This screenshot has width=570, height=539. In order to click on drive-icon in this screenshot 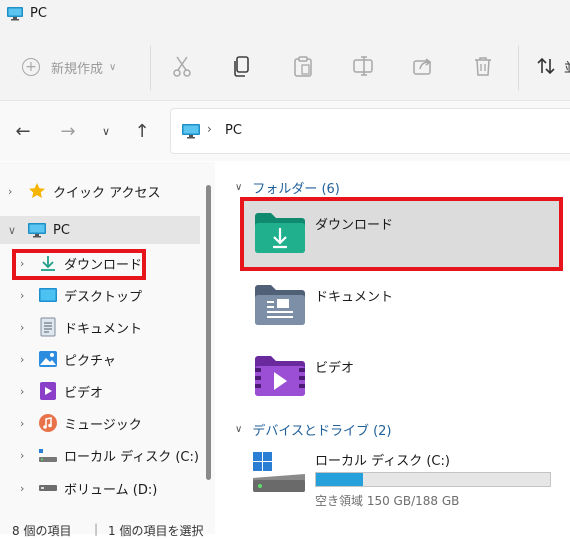, I will do `click(279, 475)`.